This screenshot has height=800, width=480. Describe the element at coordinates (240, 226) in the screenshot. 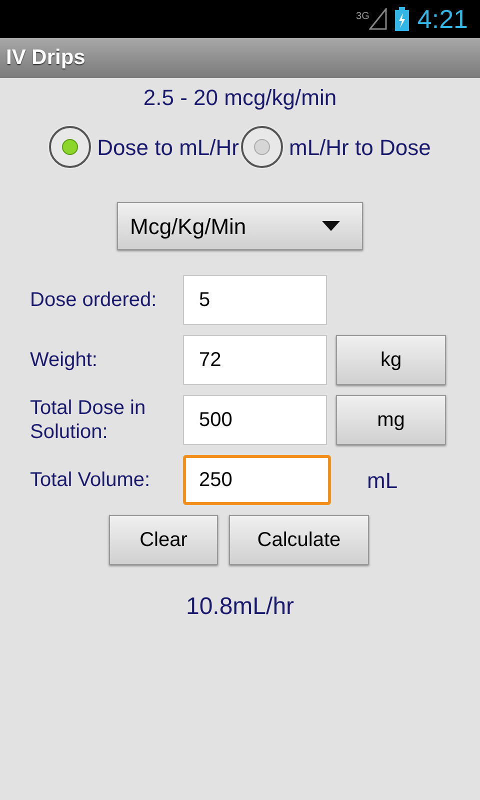

I see `units-dropdown: Mcg/Kg/Min` at that location.